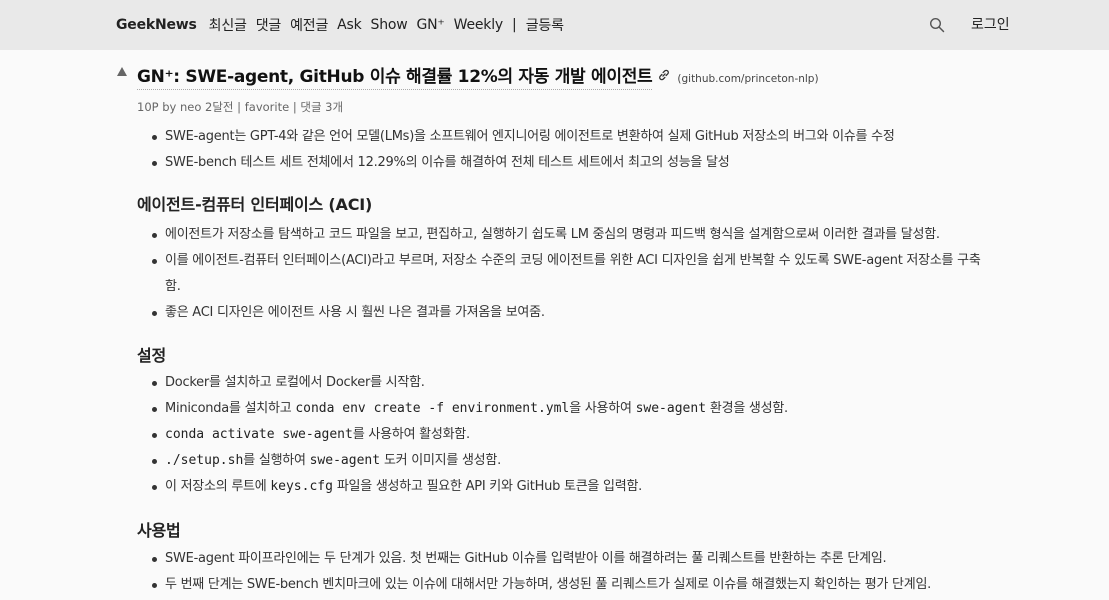 The width and height of the screenshot is (1109, 600). I want to click on nav-ask: Ask, so click(349, 25).